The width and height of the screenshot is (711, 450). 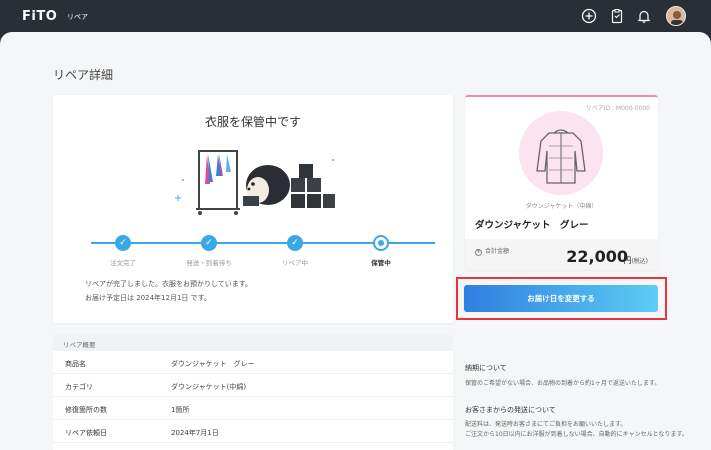 What do you see at coordinates (209, 263) in the screenshot?
I see `step-2-label: 発送・到着待ち` at bounding box center [209, 263].